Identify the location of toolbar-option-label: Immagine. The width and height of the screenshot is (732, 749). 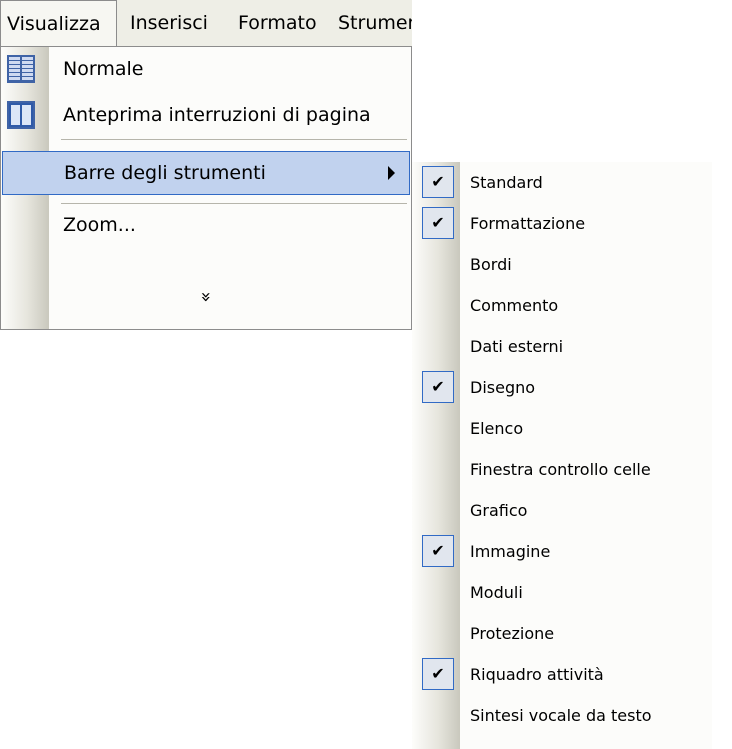
(510, 551).